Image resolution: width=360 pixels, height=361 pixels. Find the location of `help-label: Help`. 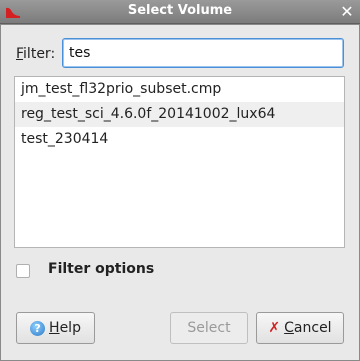

help-label: Help is located at coordinates (65, 328).